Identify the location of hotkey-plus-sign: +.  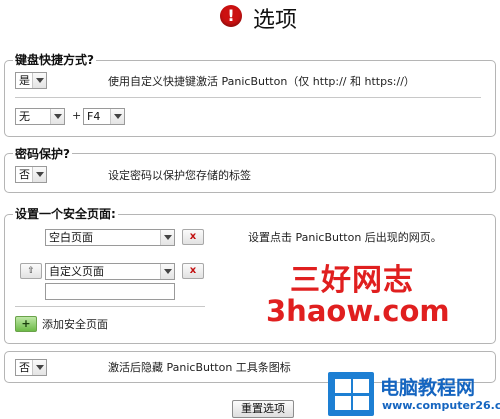
(77, 115).